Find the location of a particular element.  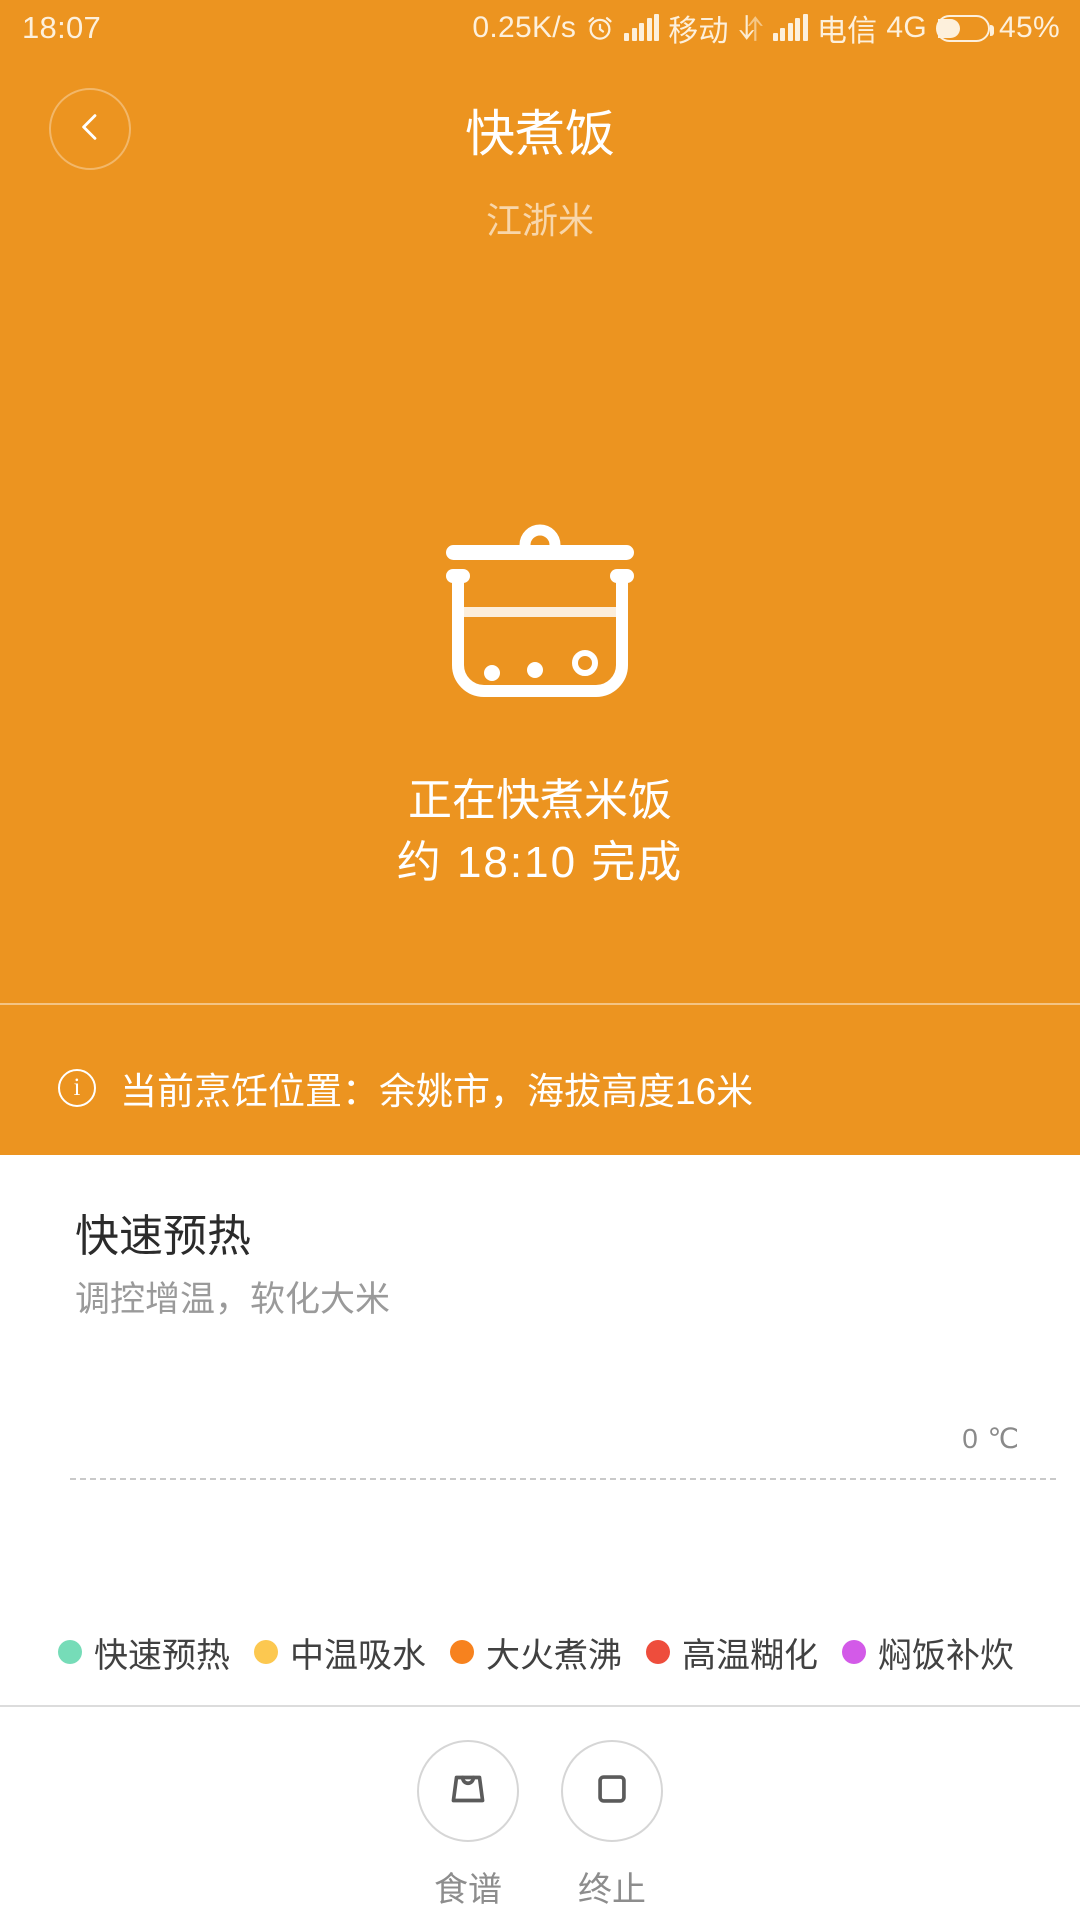

recipe-button-label: 食谱 is located at coordinates (468, 1890).